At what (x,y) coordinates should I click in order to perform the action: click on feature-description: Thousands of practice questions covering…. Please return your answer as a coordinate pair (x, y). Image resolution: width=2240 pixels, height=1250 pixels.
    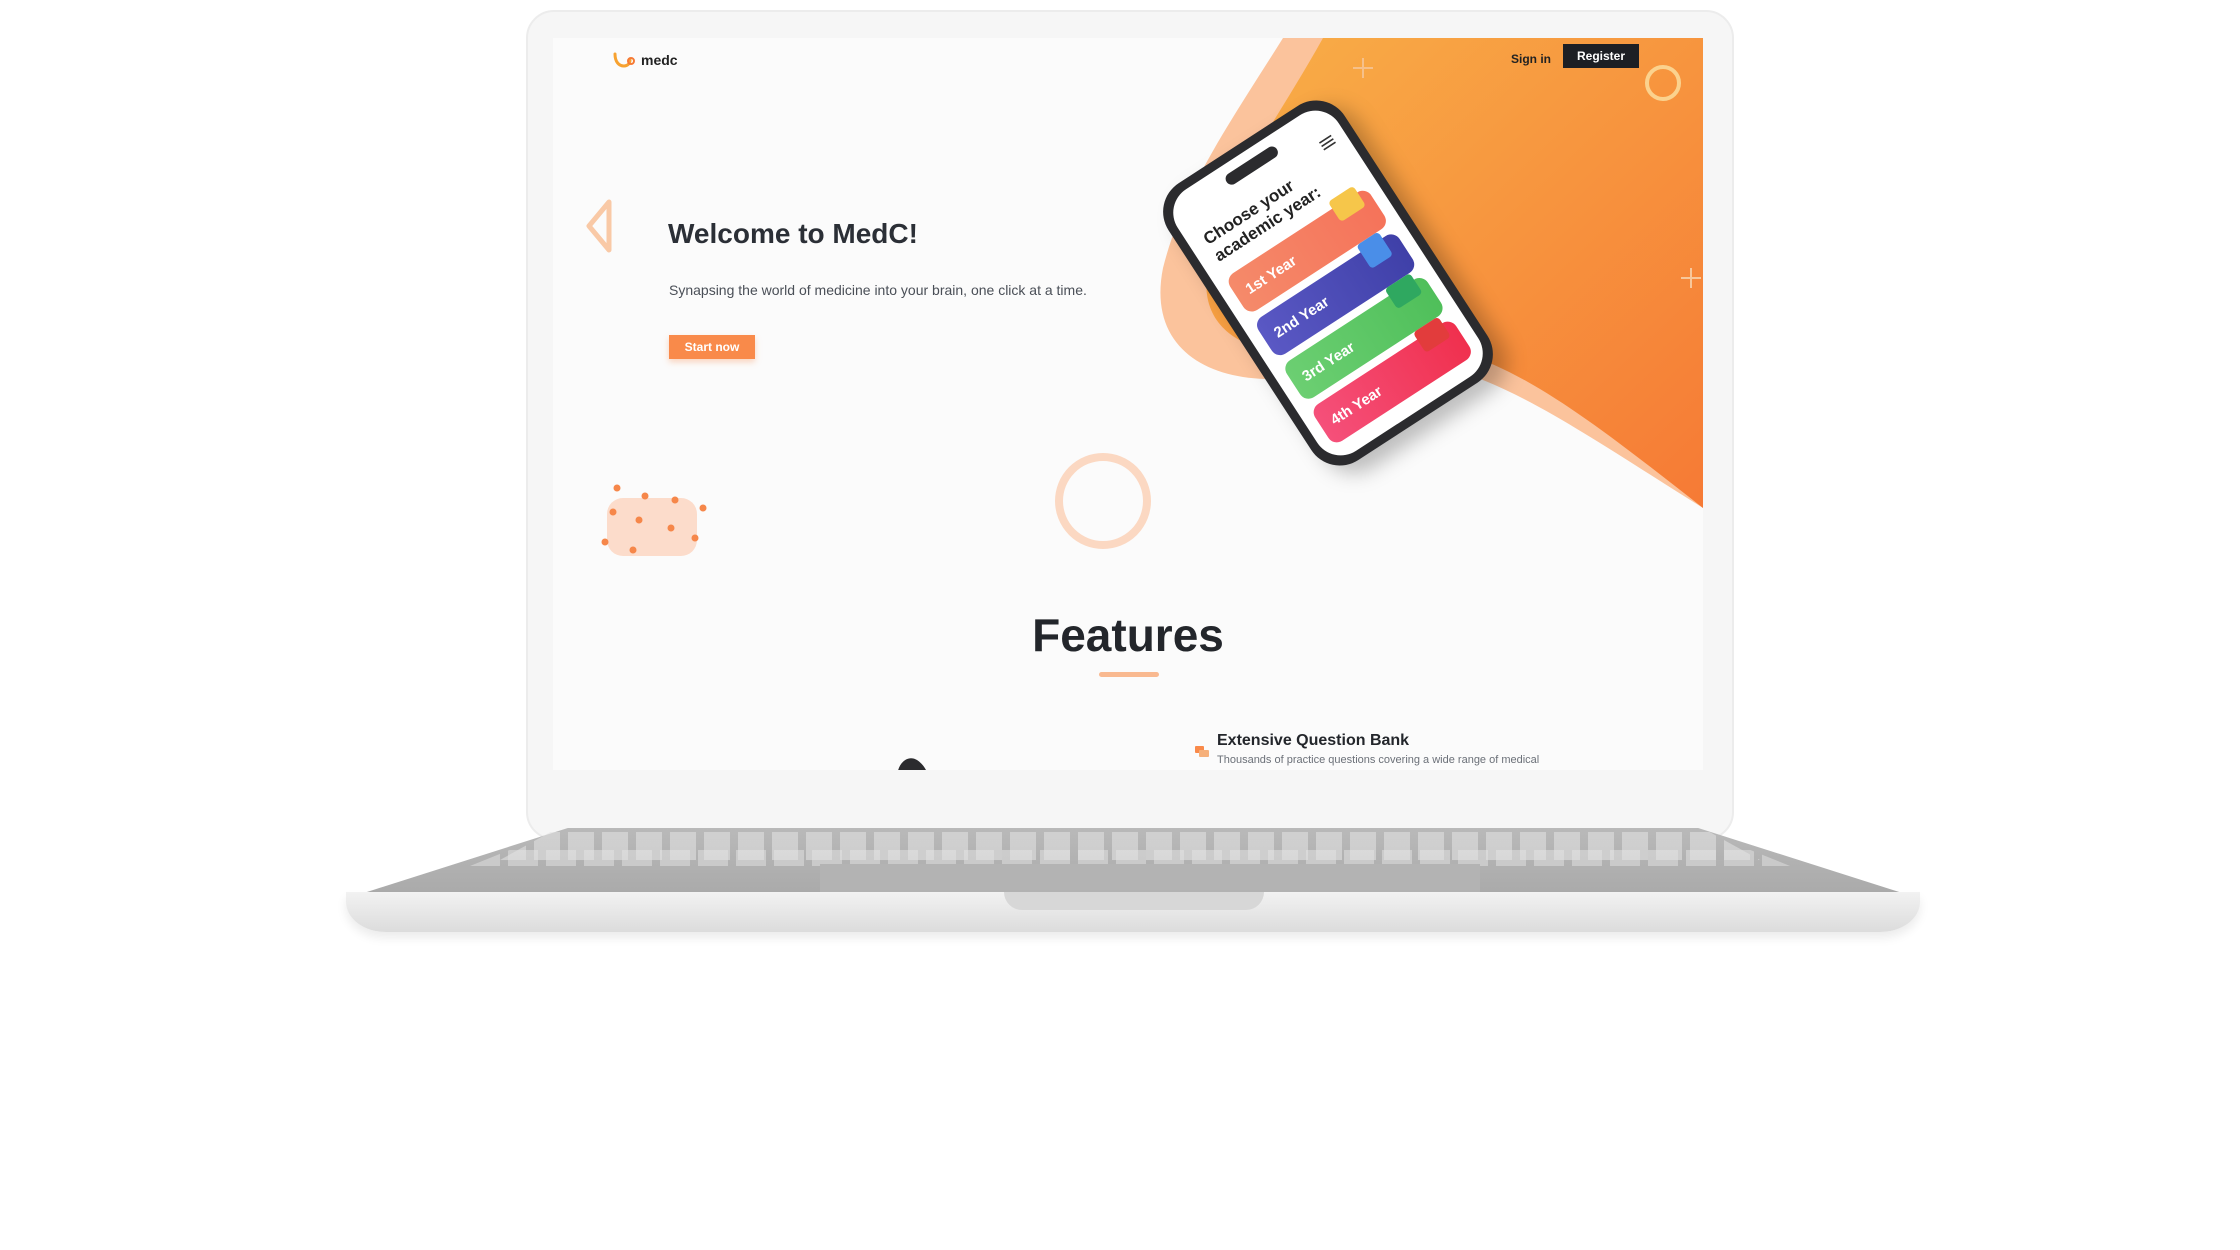
    Looking at the image, I should click on (1378, 760).